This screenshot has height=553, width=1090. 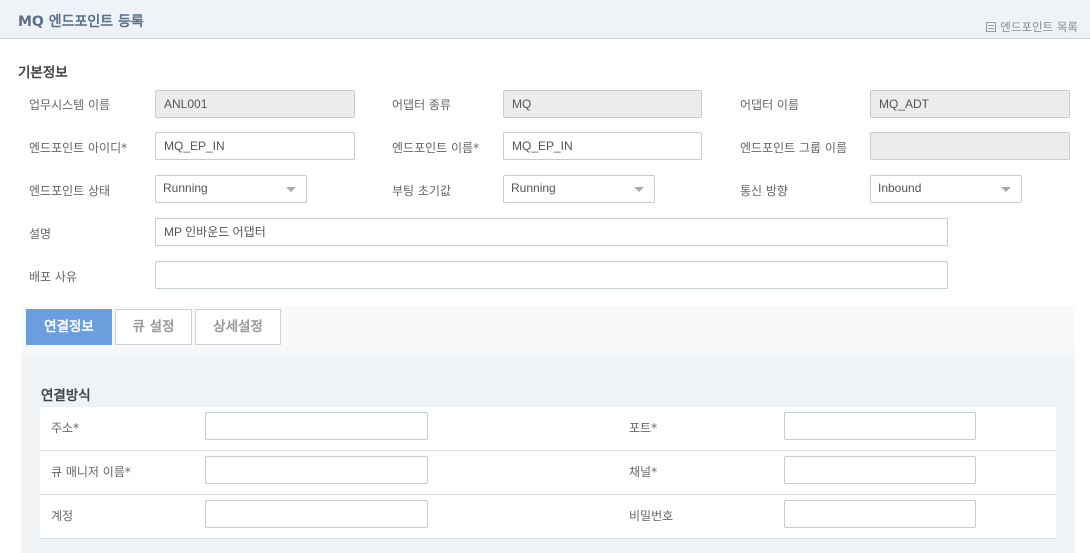 What do you see at coordinates (880, 470) in the screenshot?
I see `channel-input` at bounding box center [880, 470].